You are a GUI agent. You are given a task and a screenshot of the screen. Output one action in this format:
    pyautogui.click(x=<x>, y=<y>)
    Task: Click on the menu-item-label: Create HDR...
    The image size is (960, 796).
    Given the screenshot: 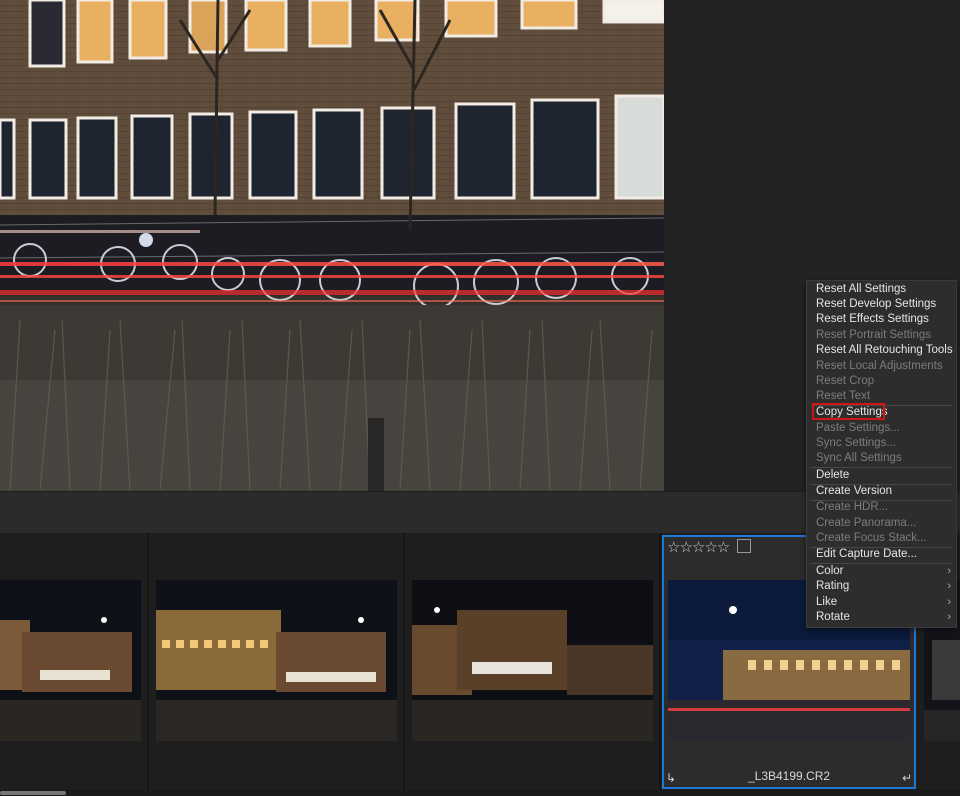 What is the action you would take?
    pyautogui.click(x=852, y=507)
    